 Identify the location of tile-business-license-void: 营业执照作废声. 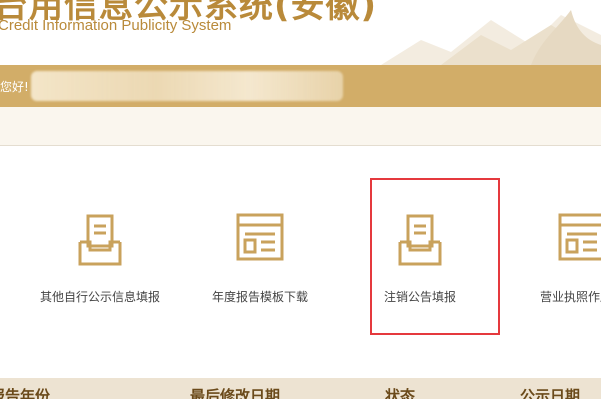
(549, 255).